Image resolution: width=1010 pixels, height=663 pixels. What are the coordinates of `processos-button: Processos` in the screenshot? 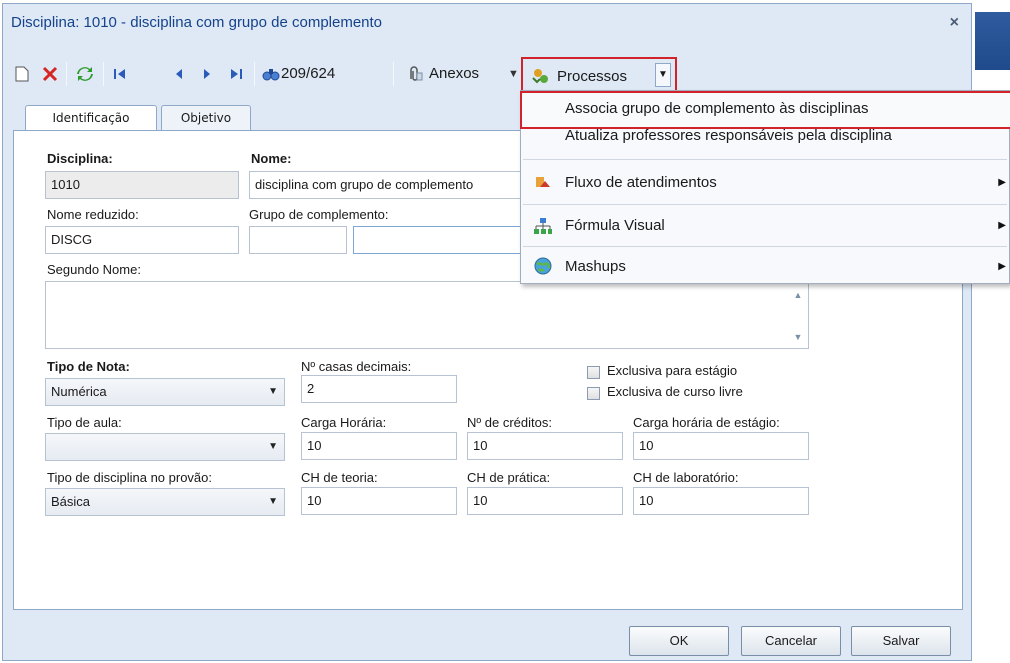 It's located at (579, 76).